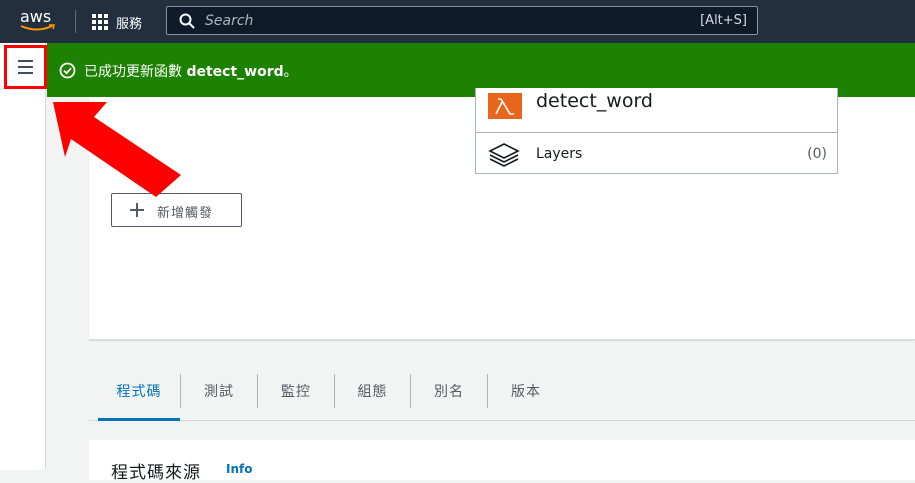 The image size is (915, 483). I want to click on top-nav-bar: aws 服務 Search [Alt+S], so click(457, 21).